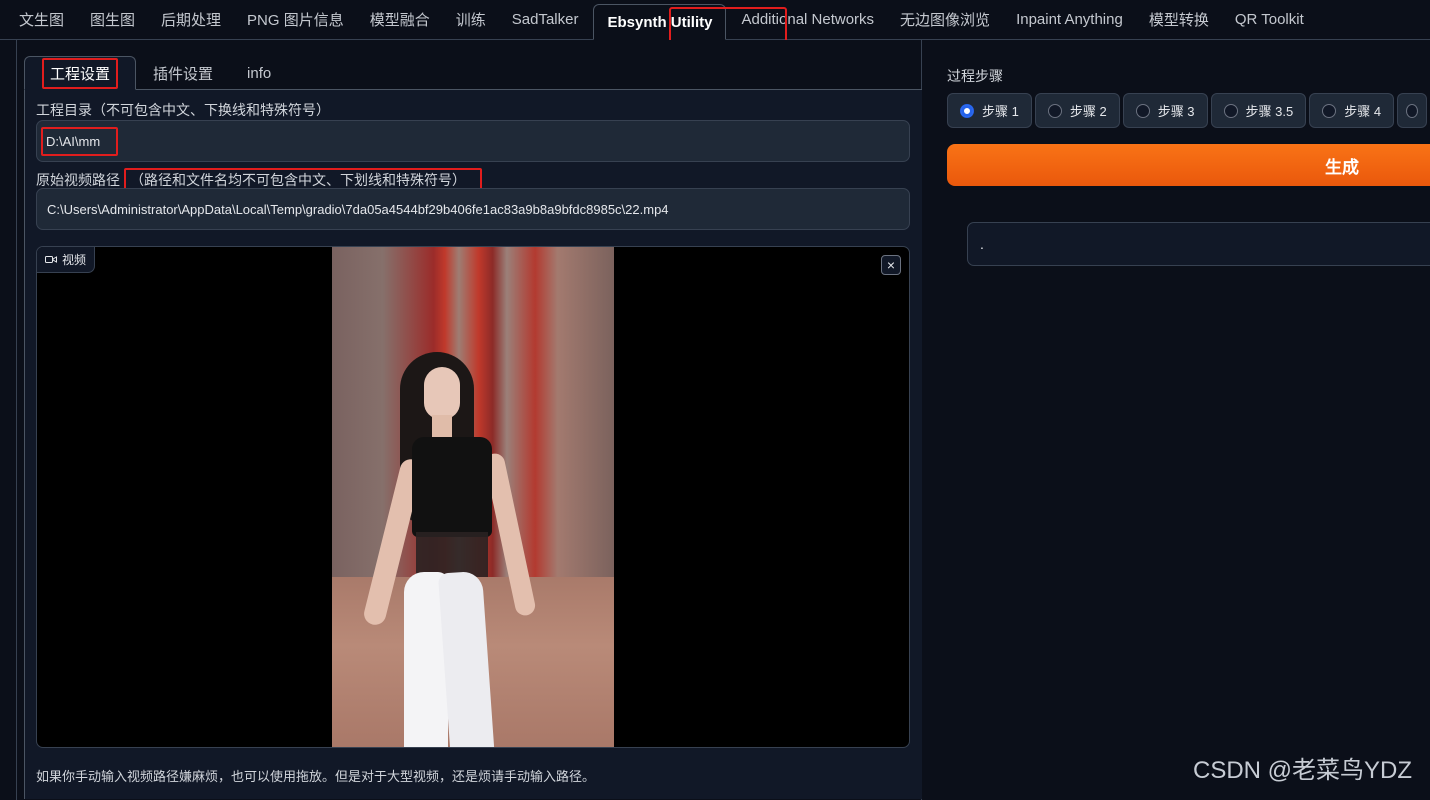 The width and height of the screenshot is (1430, 800). I want to click on tab-checkpoint-merger: 模型融合, so click(400, 19).